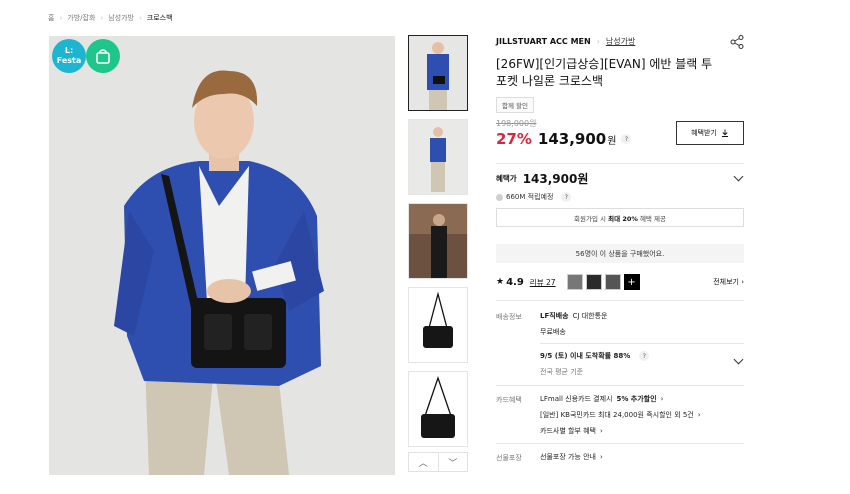  Describe the element at coordinates (620, 163) in the screenshot. I see `divider` at that location.